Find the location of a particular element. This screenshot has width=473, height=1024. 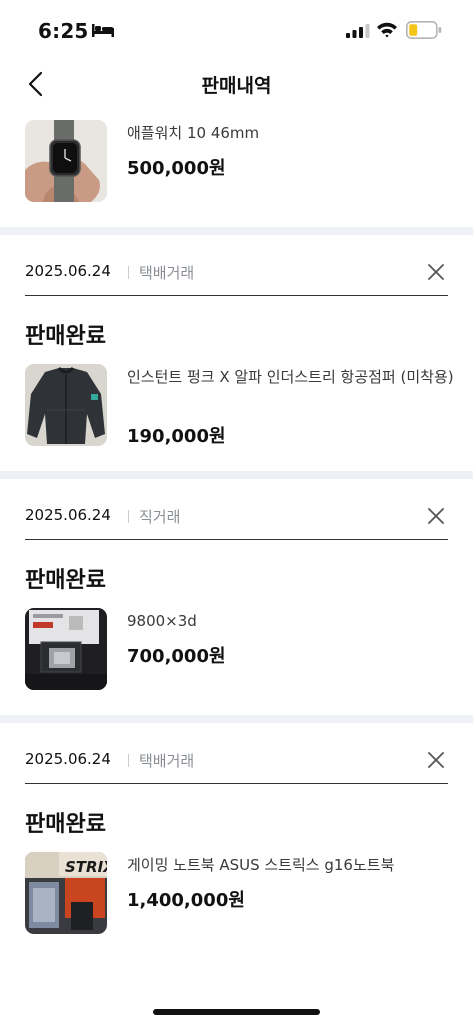

wifi-icon is located at coordinates (387, 30).